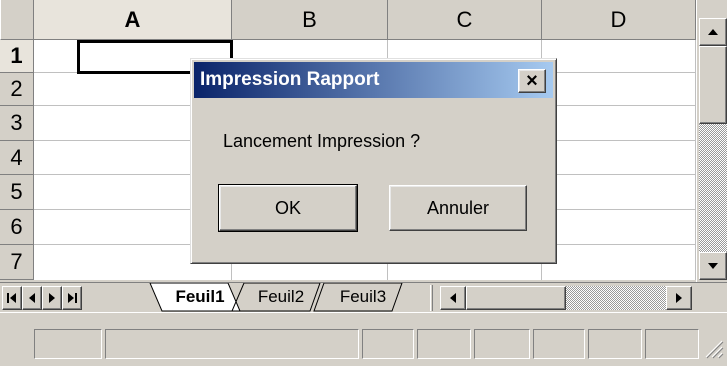 The height and width of the screenshot is (366, 727). I want to click on select-all-corner, so click(17, 20).